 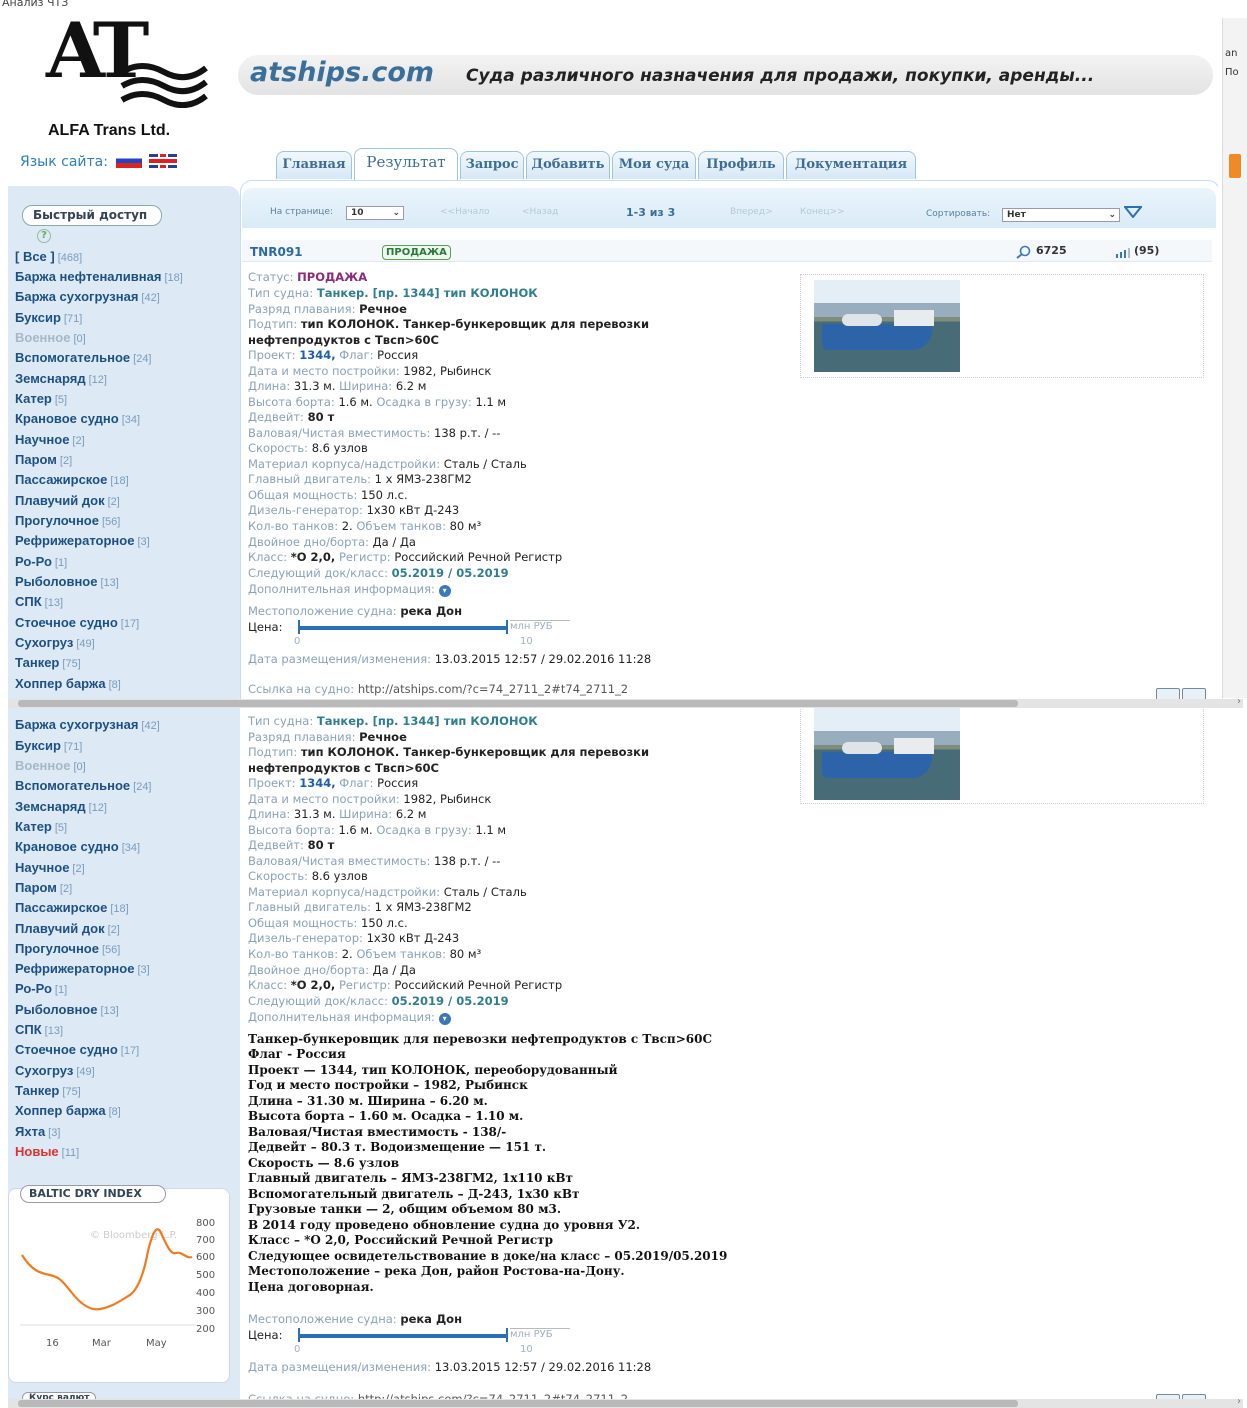 I want to click on collapse-icon: ▾, so click(x=444, y=1019).